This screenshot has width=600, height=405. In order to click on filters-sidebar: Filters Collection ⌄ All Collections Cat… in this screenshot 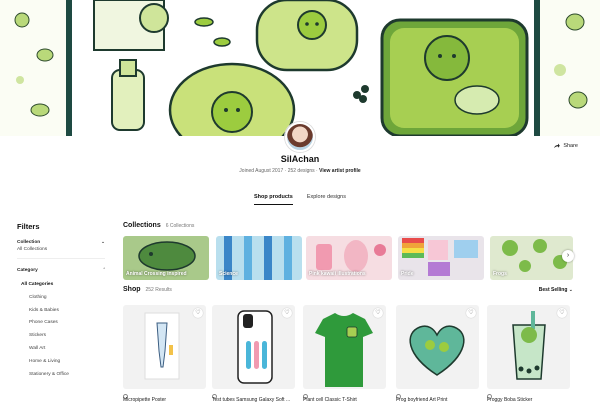, I will do `click(61, 304)`.